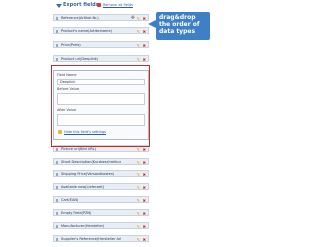  Describe the element at coordinates (83, 225) in the screenshot. I see `field-label: Manufacturer(Hersteller)` at that location.